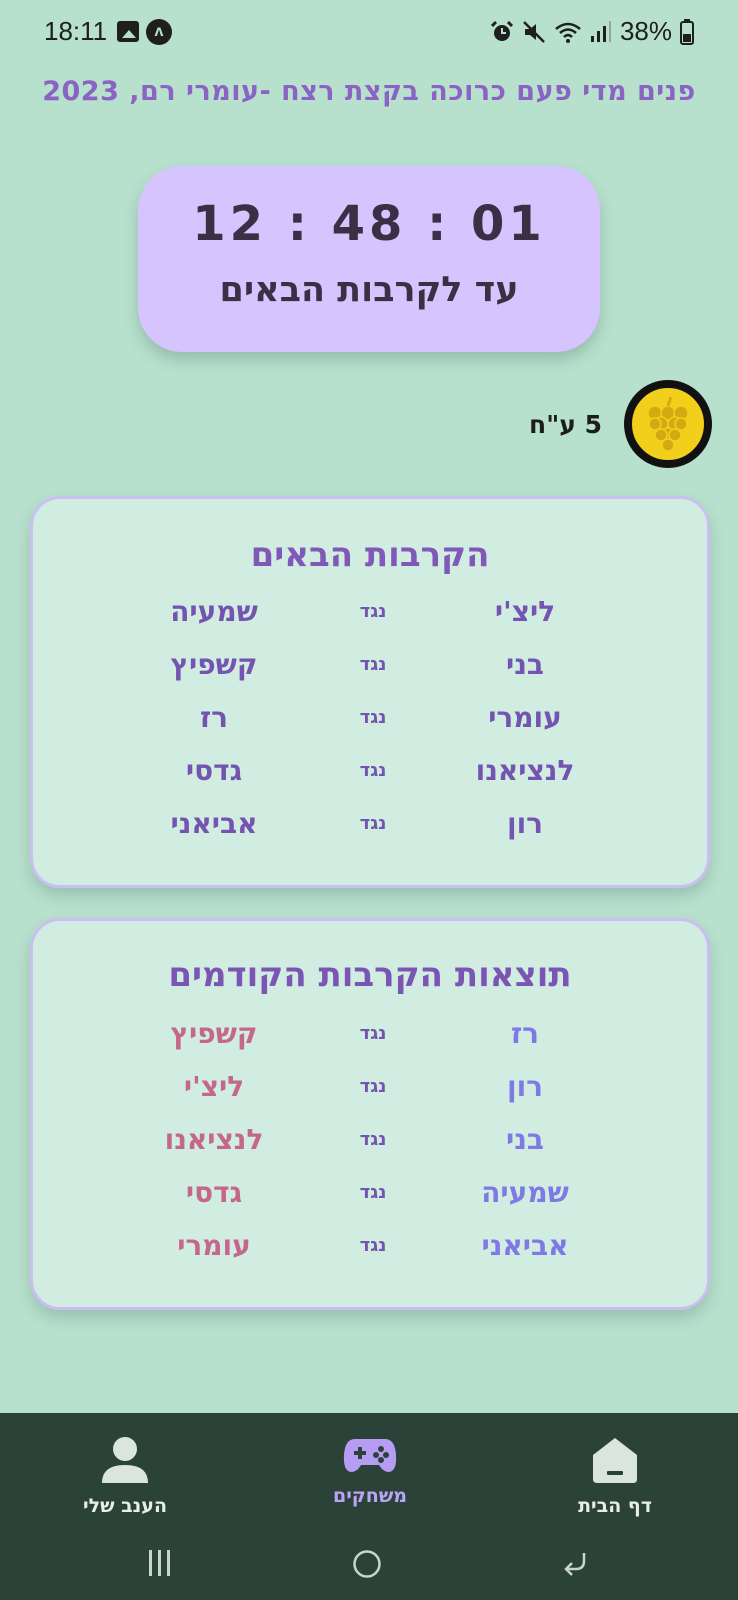 The height and width of the screenshot is (1600, 738). What do you see at coordinates (576, 1563) in the screenshot?
I see `back-icon` at bounding box center [576, 1563].